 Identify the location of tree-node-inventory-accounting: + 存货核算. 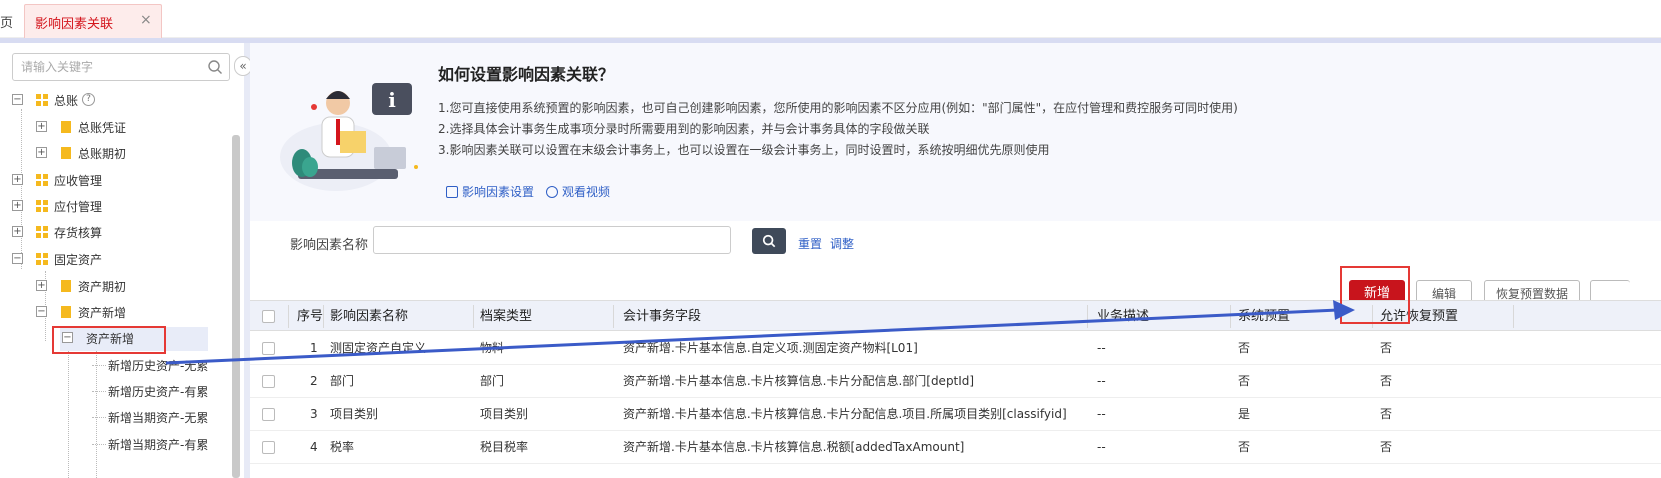
(112, 232).